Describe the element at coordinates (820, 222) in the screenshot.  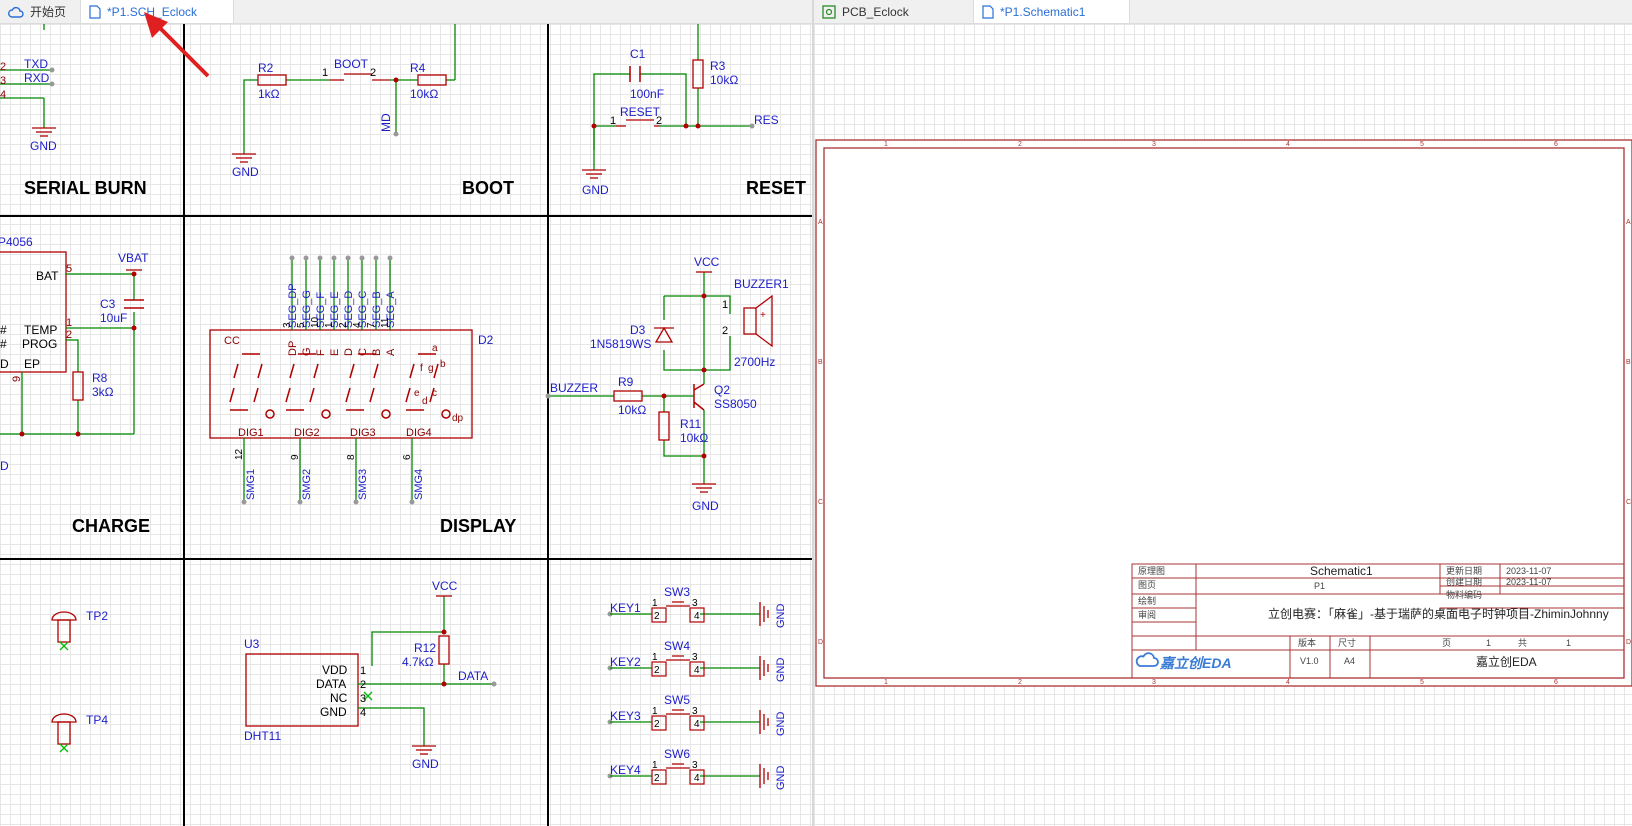
I see `border-row-mark: A` at that location.